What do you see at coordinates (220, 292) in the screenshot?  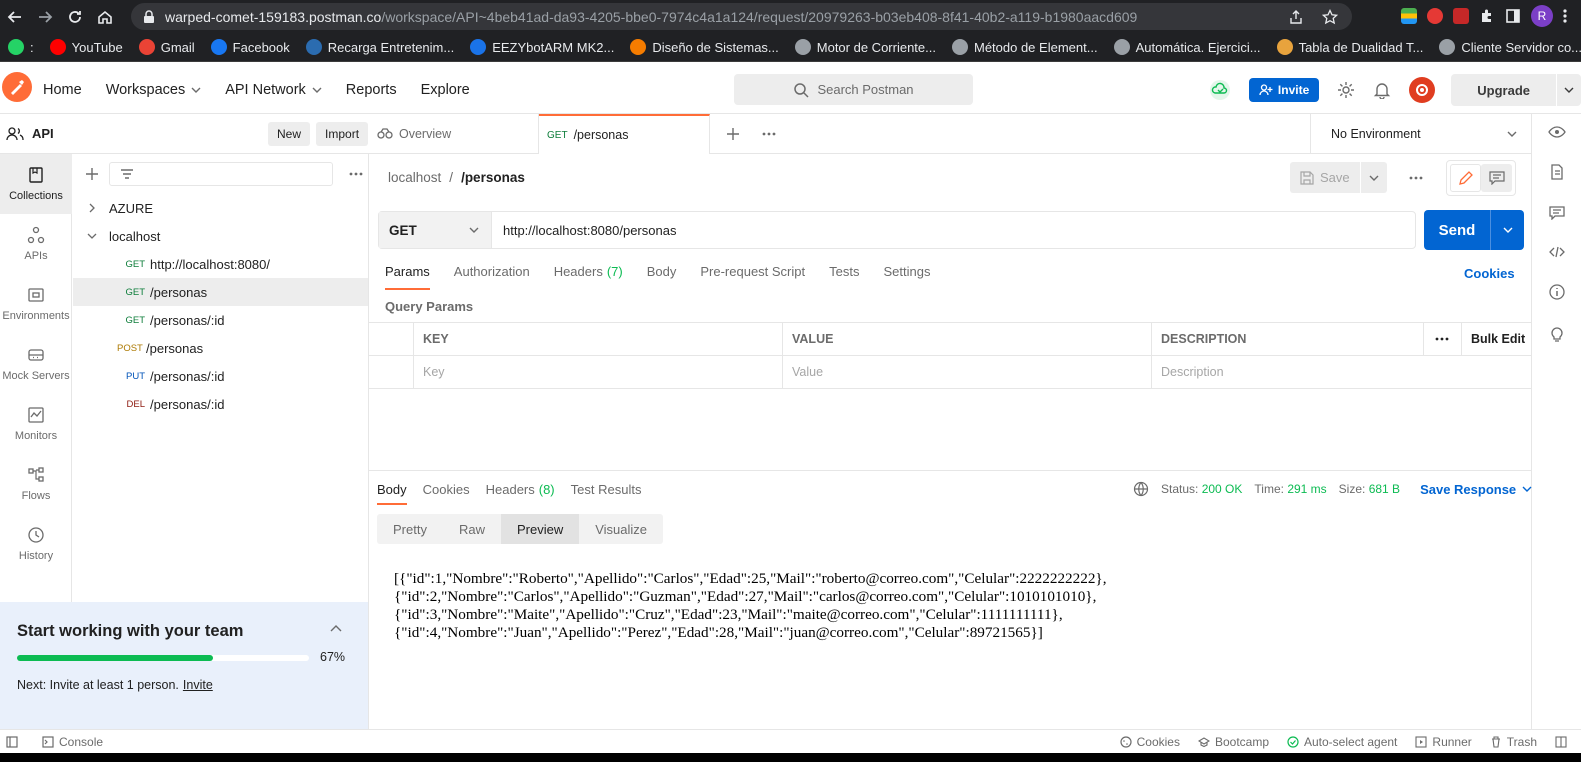 I see `collection-request: GET/personas` at bounding box center [220, 292].